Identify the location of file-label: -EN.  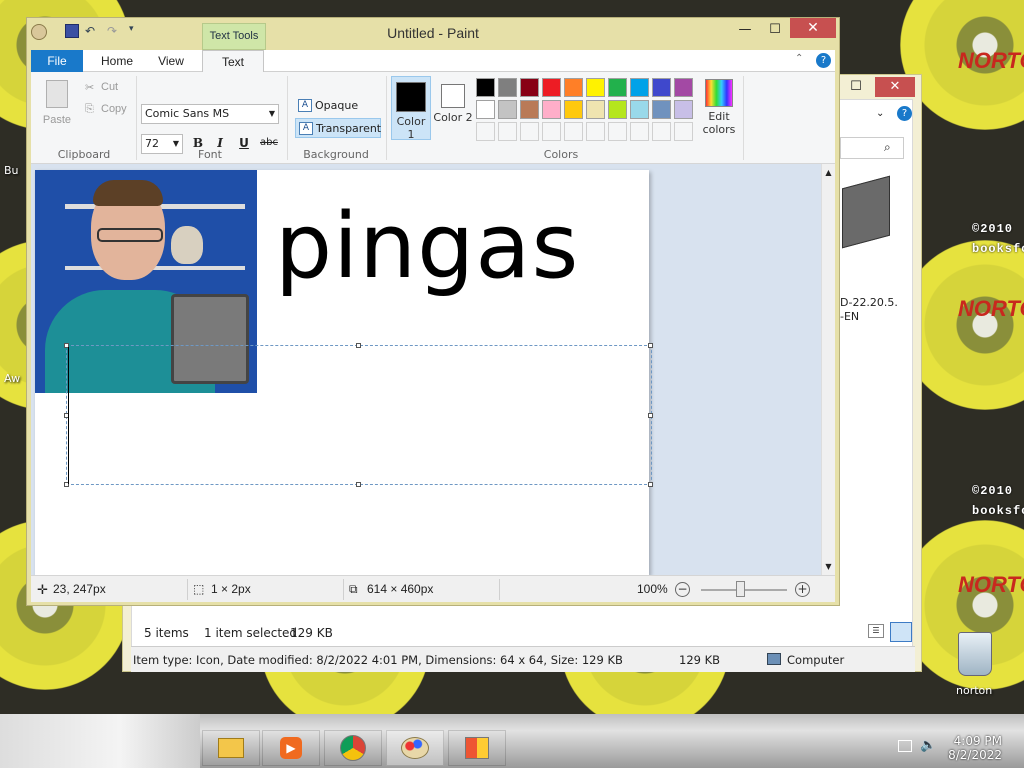
(849, 316).